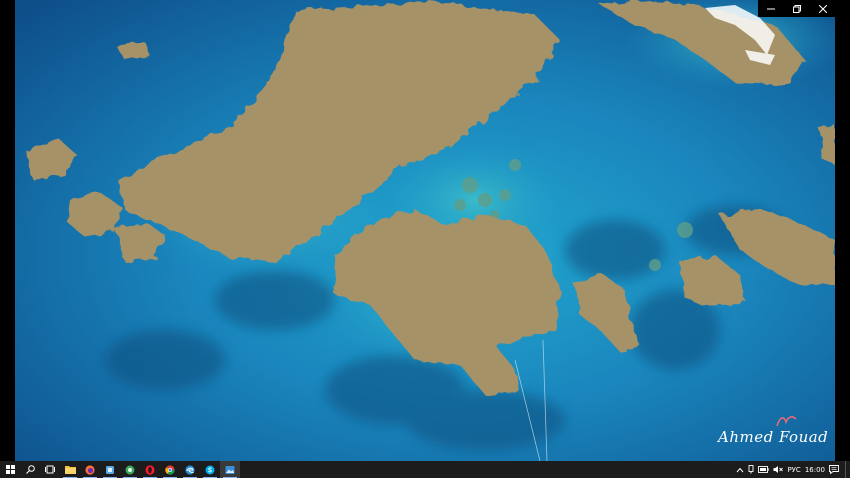 The image size is (850, 478). I want to click on edge-button, so click(190, 469).